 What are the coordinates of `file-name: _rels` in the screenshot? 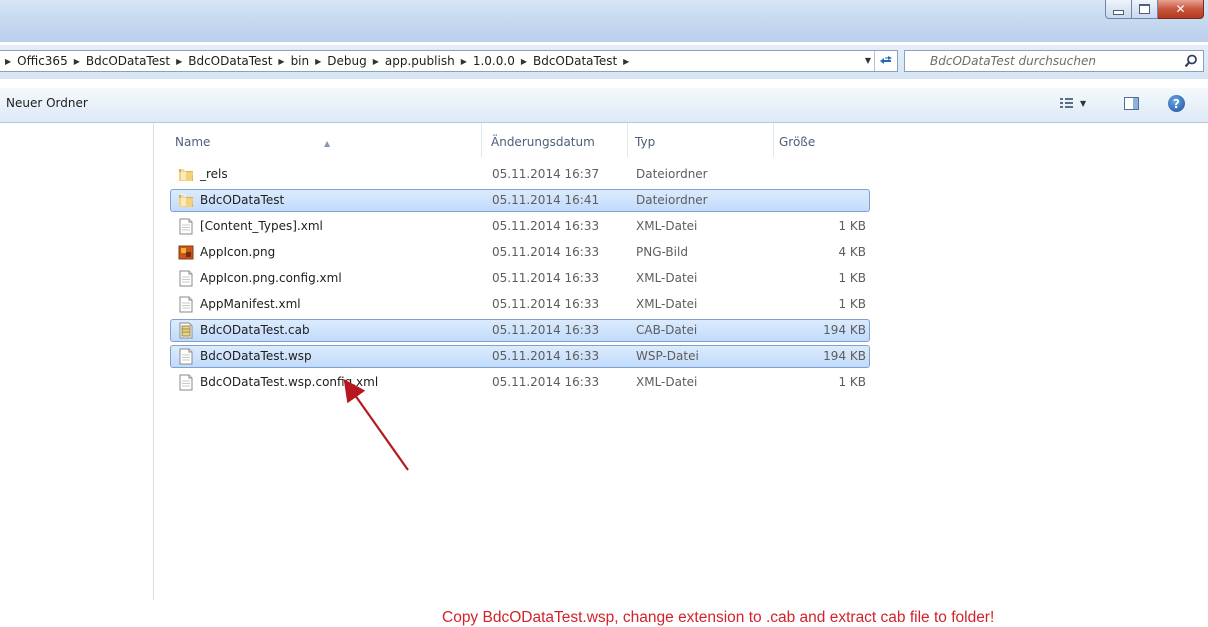 It's located at (214, 174).